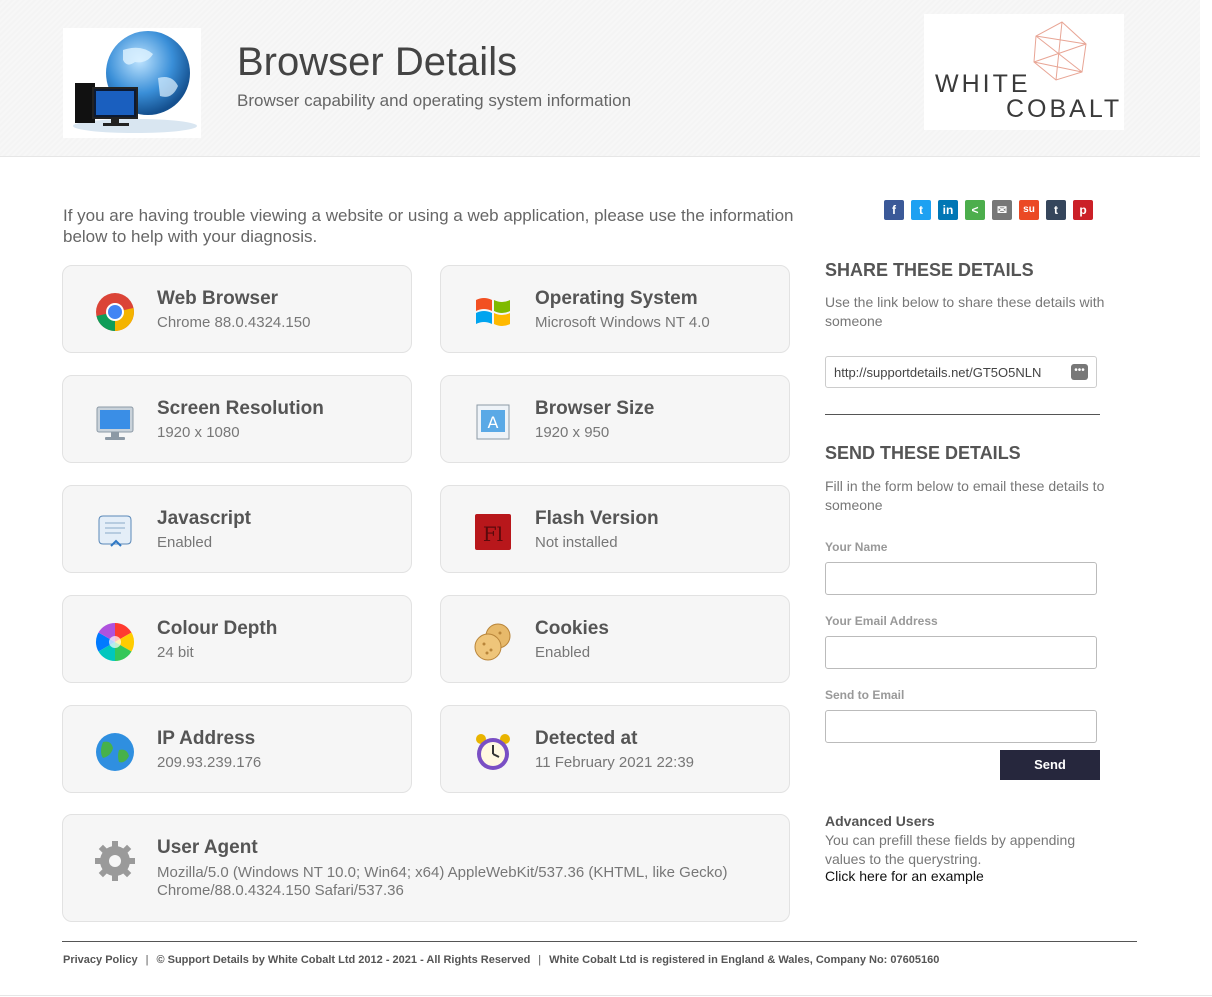  I want to click on flash-icon: Fl, so click(493, 532).